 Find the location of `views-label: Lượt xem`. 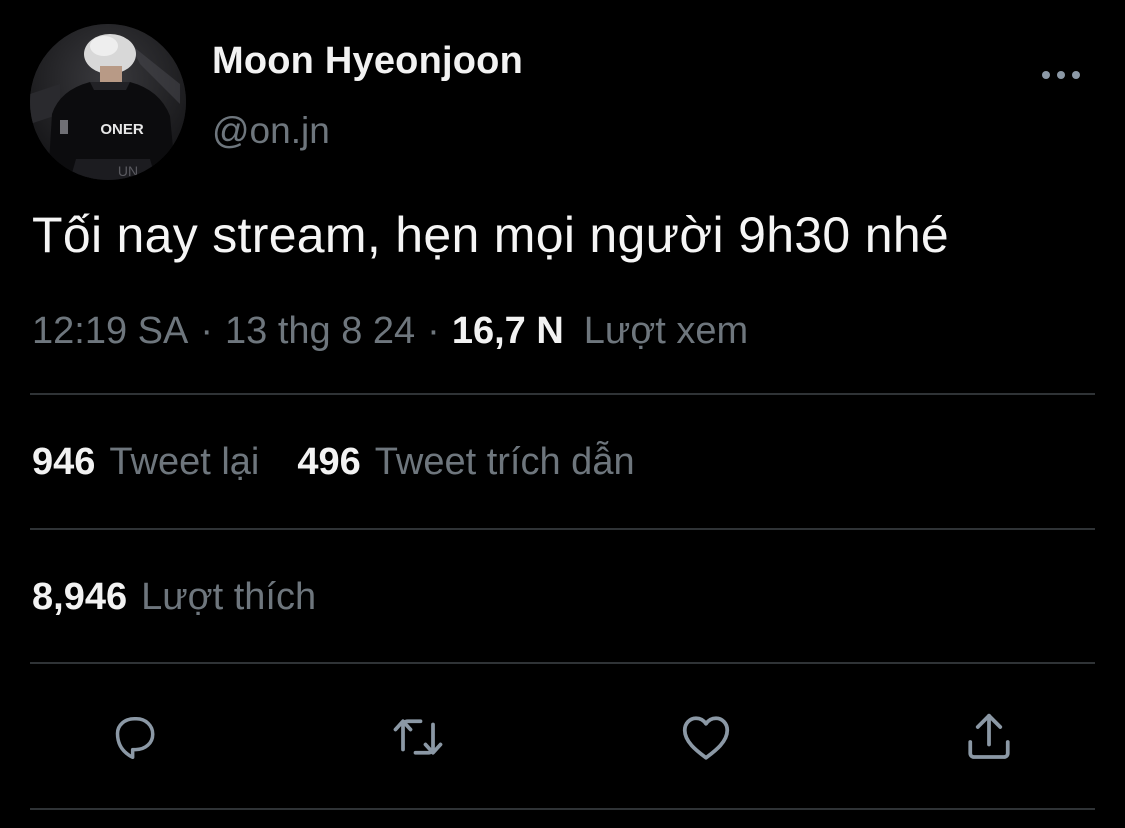

views-label: Lượt xem is located at coordinates (666, 331).